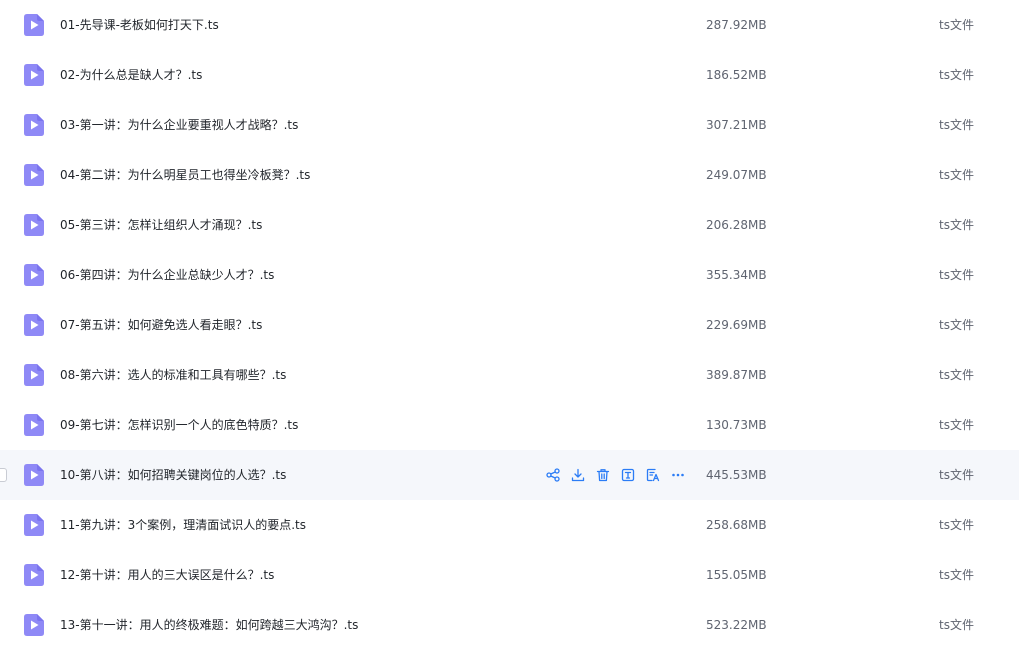 Image resolution: width=1019 pixels, height=654 pixels. I want to click on file-size: 355.34MB, so click(736, 275).